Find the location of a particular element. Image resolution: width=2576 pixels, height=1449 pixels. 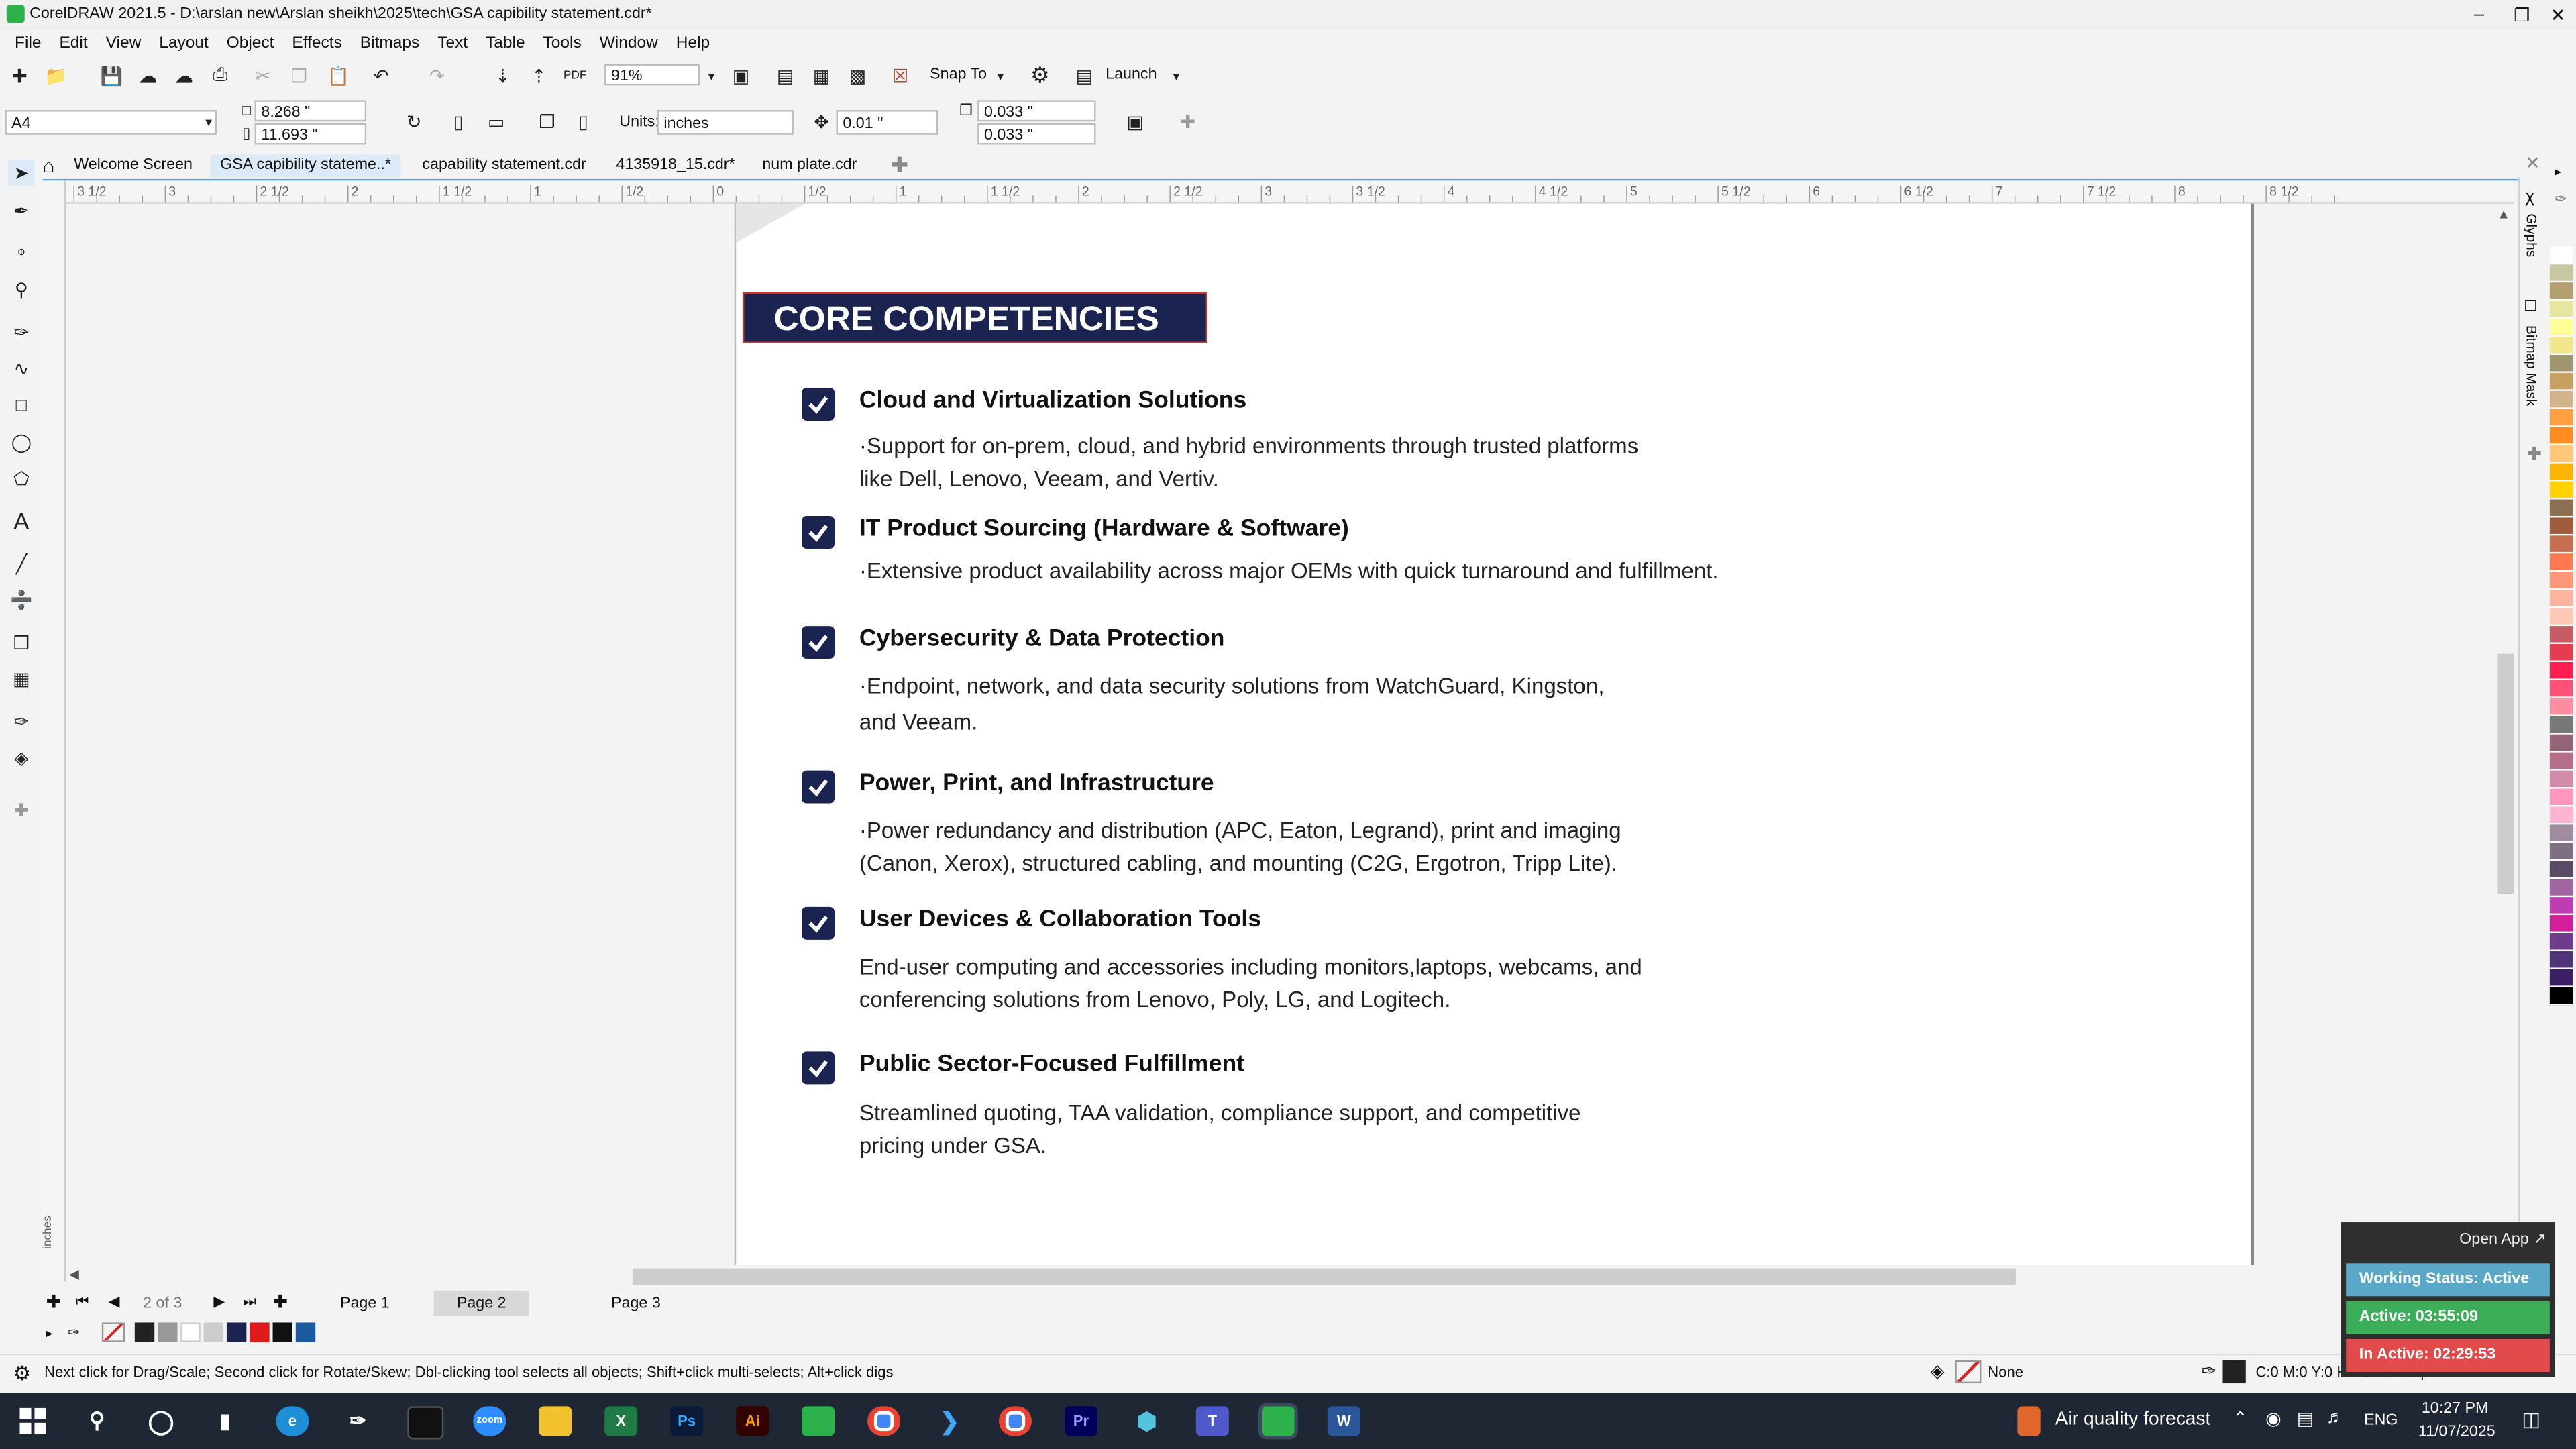

page-width-field: 8.268 " is located at coordinates (310, 111).